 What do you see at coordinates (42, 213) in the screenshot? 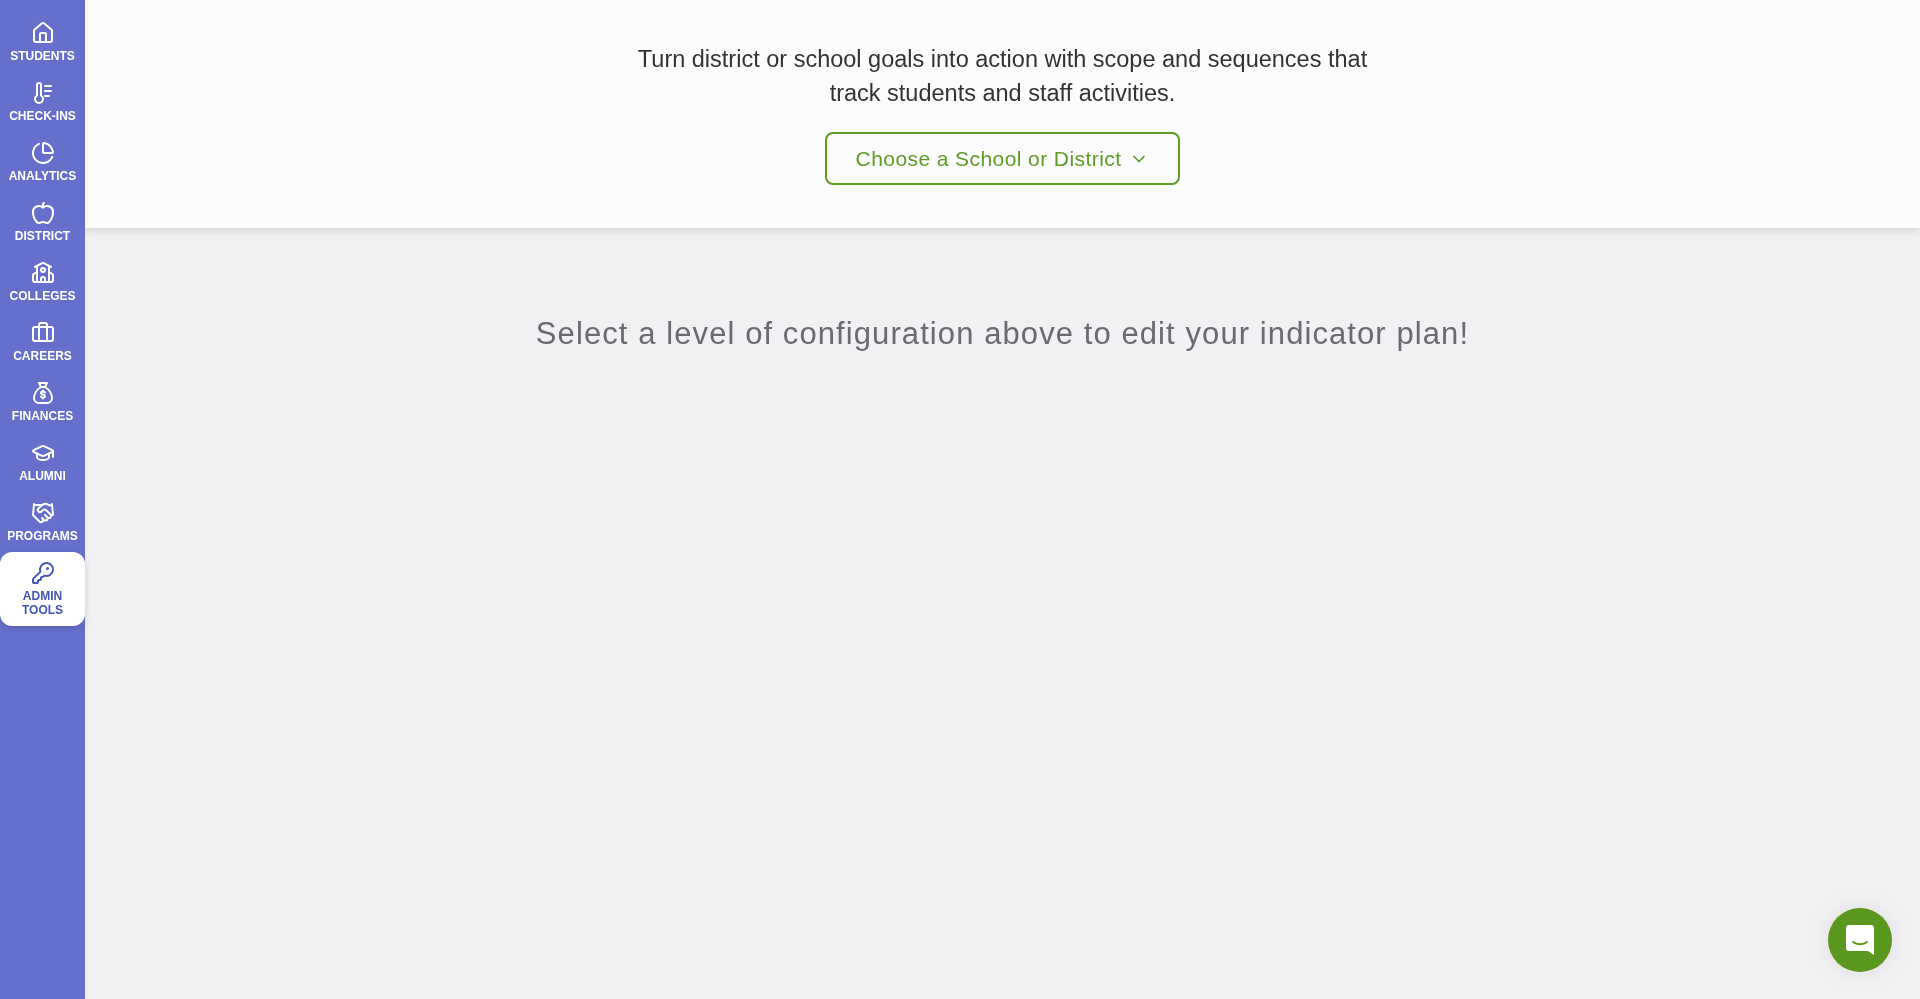
I see `apple-icon` at bounding box center [42, 213].